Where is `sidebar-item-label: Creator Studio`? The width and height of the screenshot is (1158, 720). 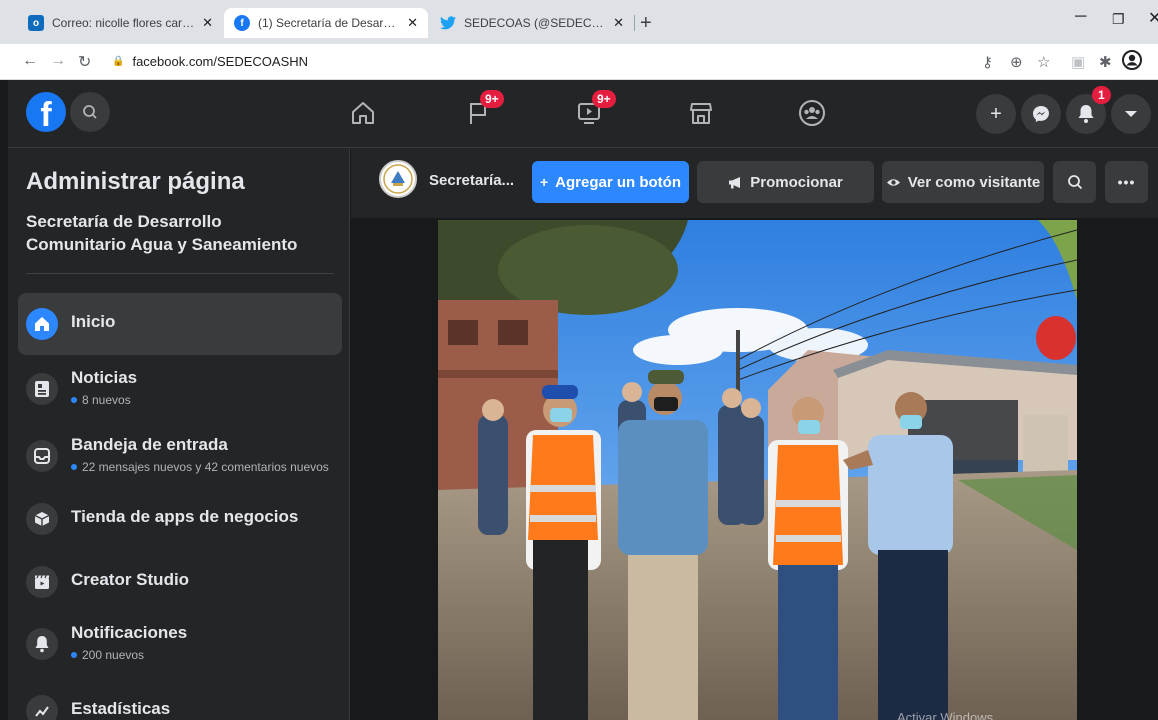
sidebar-item-label: Creator Studio is located at coordinates (130, 579).